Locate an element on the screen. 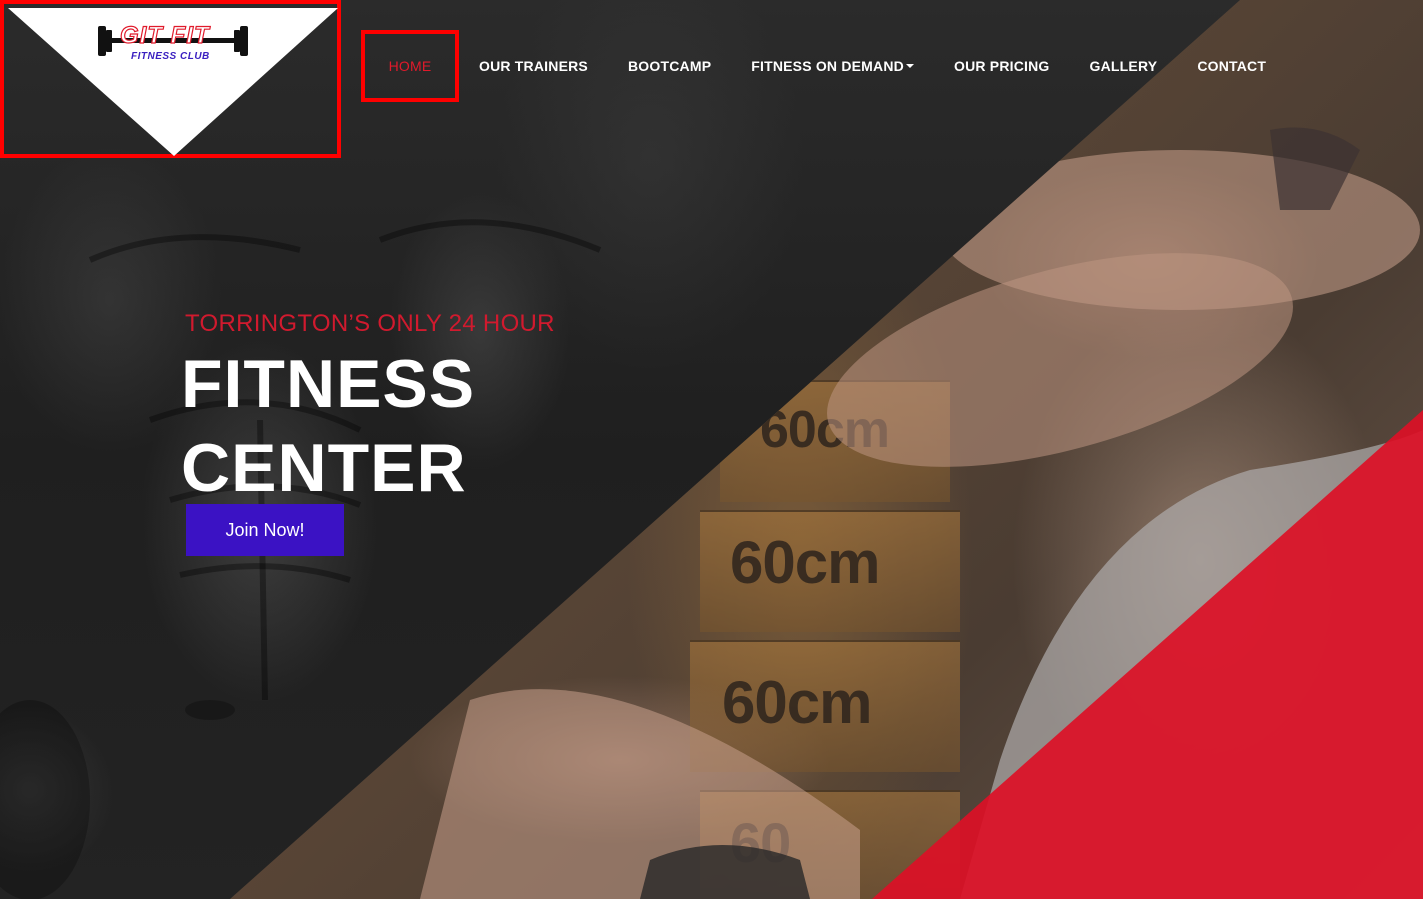 This screenshot has height=899, width=1423. logo-tagline: FITNESS CLUB is located at coordinates (170, 56).